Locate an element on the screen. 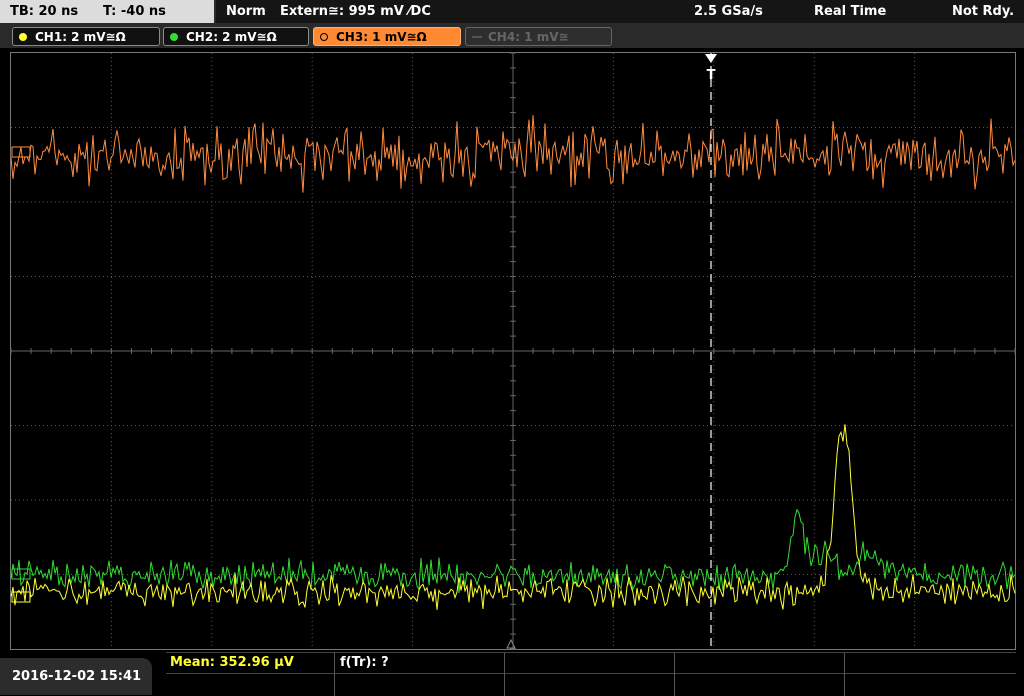  mean-measurement: Mean: 352.96 µV is located at coordinates (232, 663).